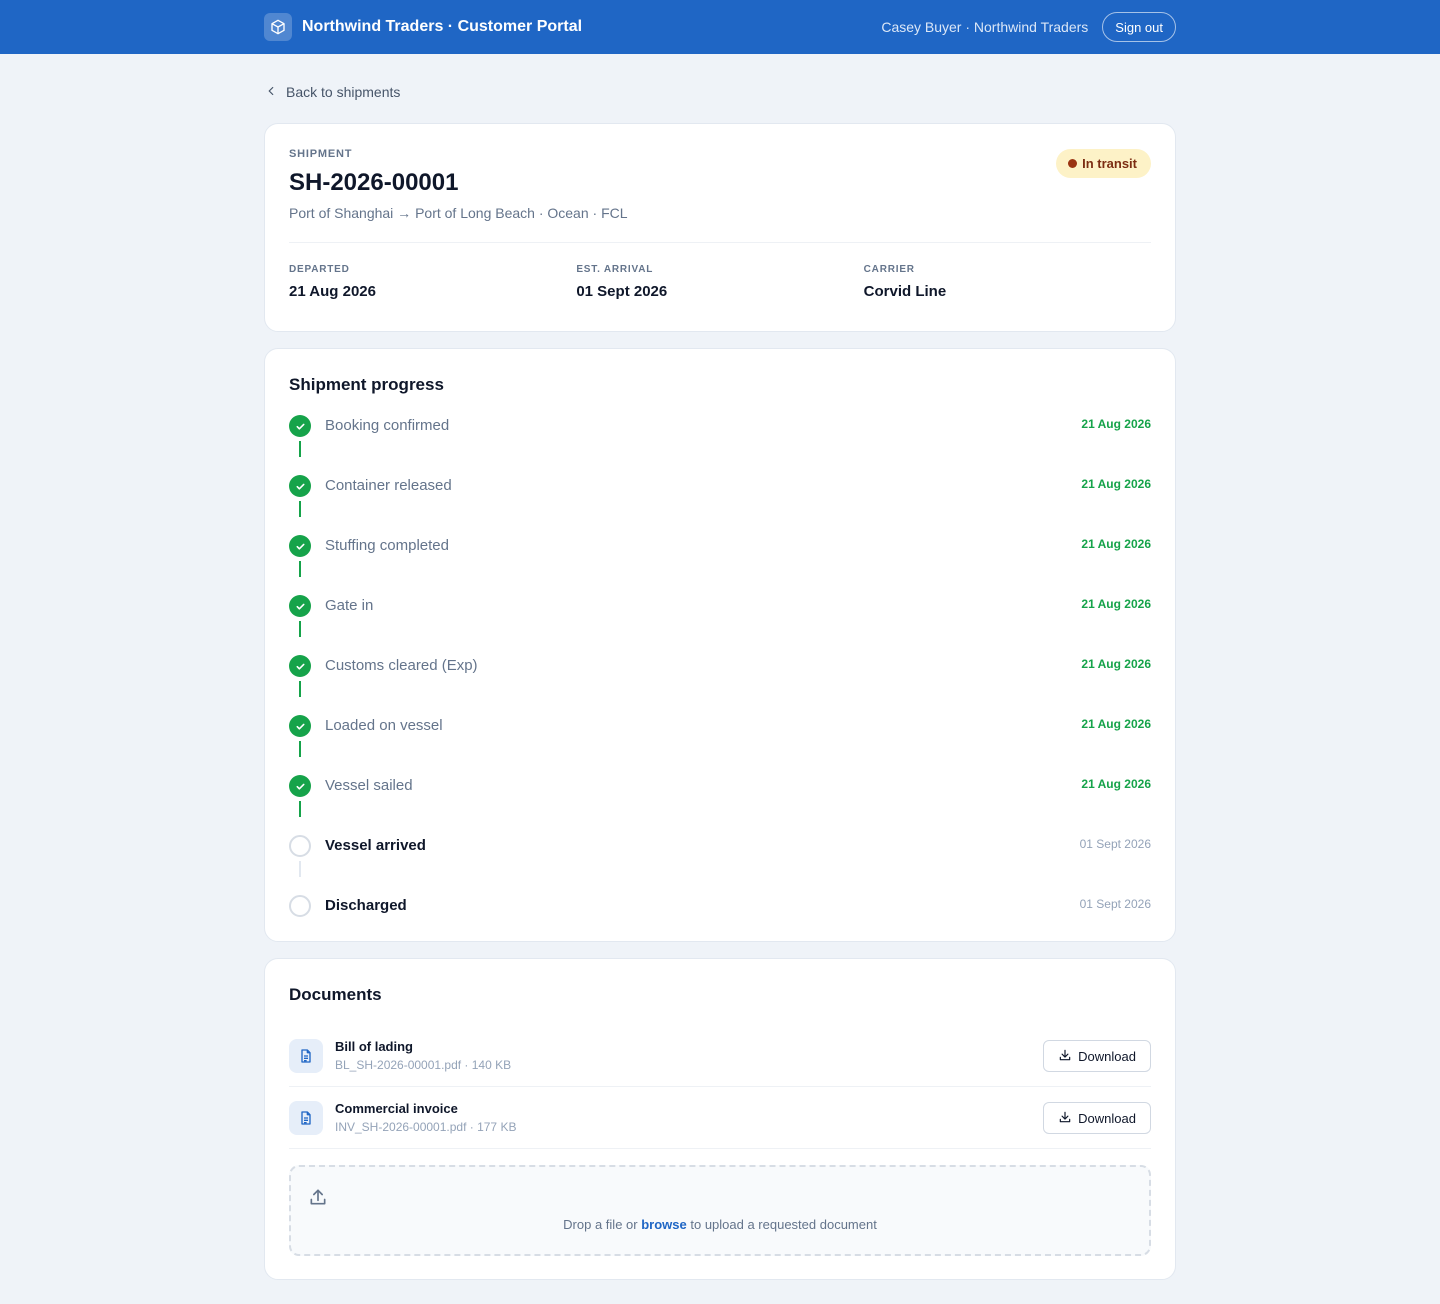  I want to click on shipment-id: SH-2026-00001, so click(374, 182).